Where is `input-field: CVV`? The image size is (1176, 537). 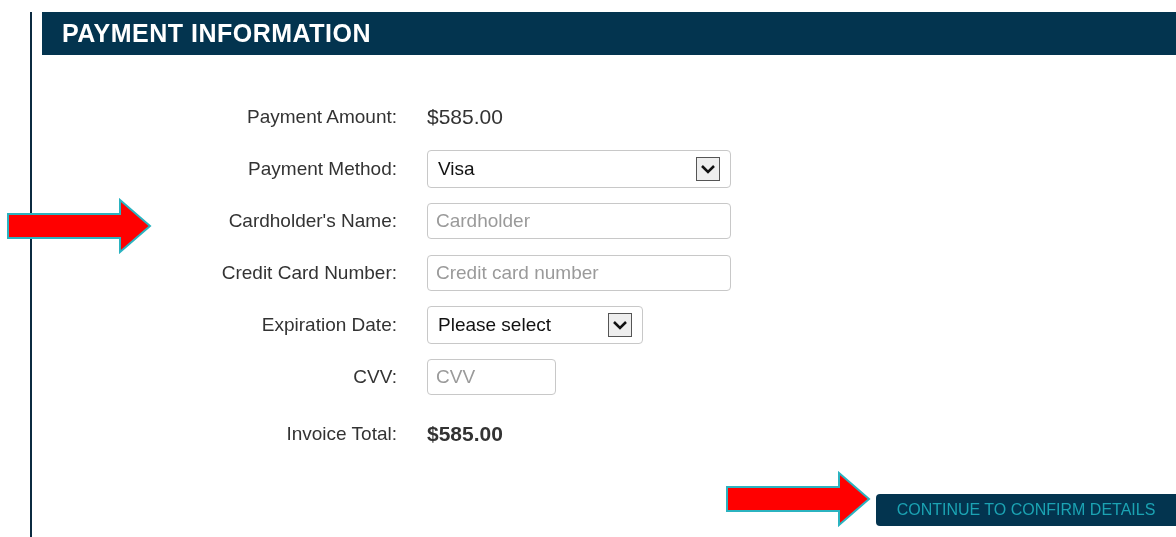 input-field: CVV is located at coordinates (491, 377).